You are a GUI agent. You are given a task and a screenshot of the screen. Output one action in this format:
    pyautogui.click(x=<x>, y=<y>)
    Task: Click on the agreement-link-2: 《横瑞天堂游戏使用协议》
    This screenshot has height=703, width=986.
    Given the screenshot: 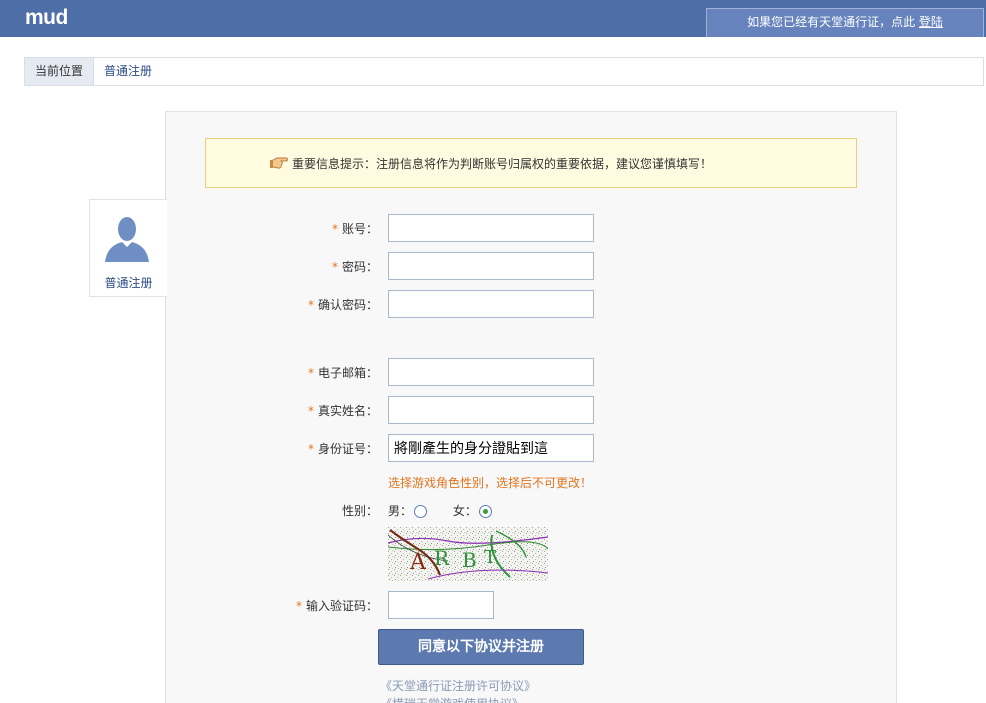 What is the action you would take?
    pyautogui.click(x=452, y=699)
    